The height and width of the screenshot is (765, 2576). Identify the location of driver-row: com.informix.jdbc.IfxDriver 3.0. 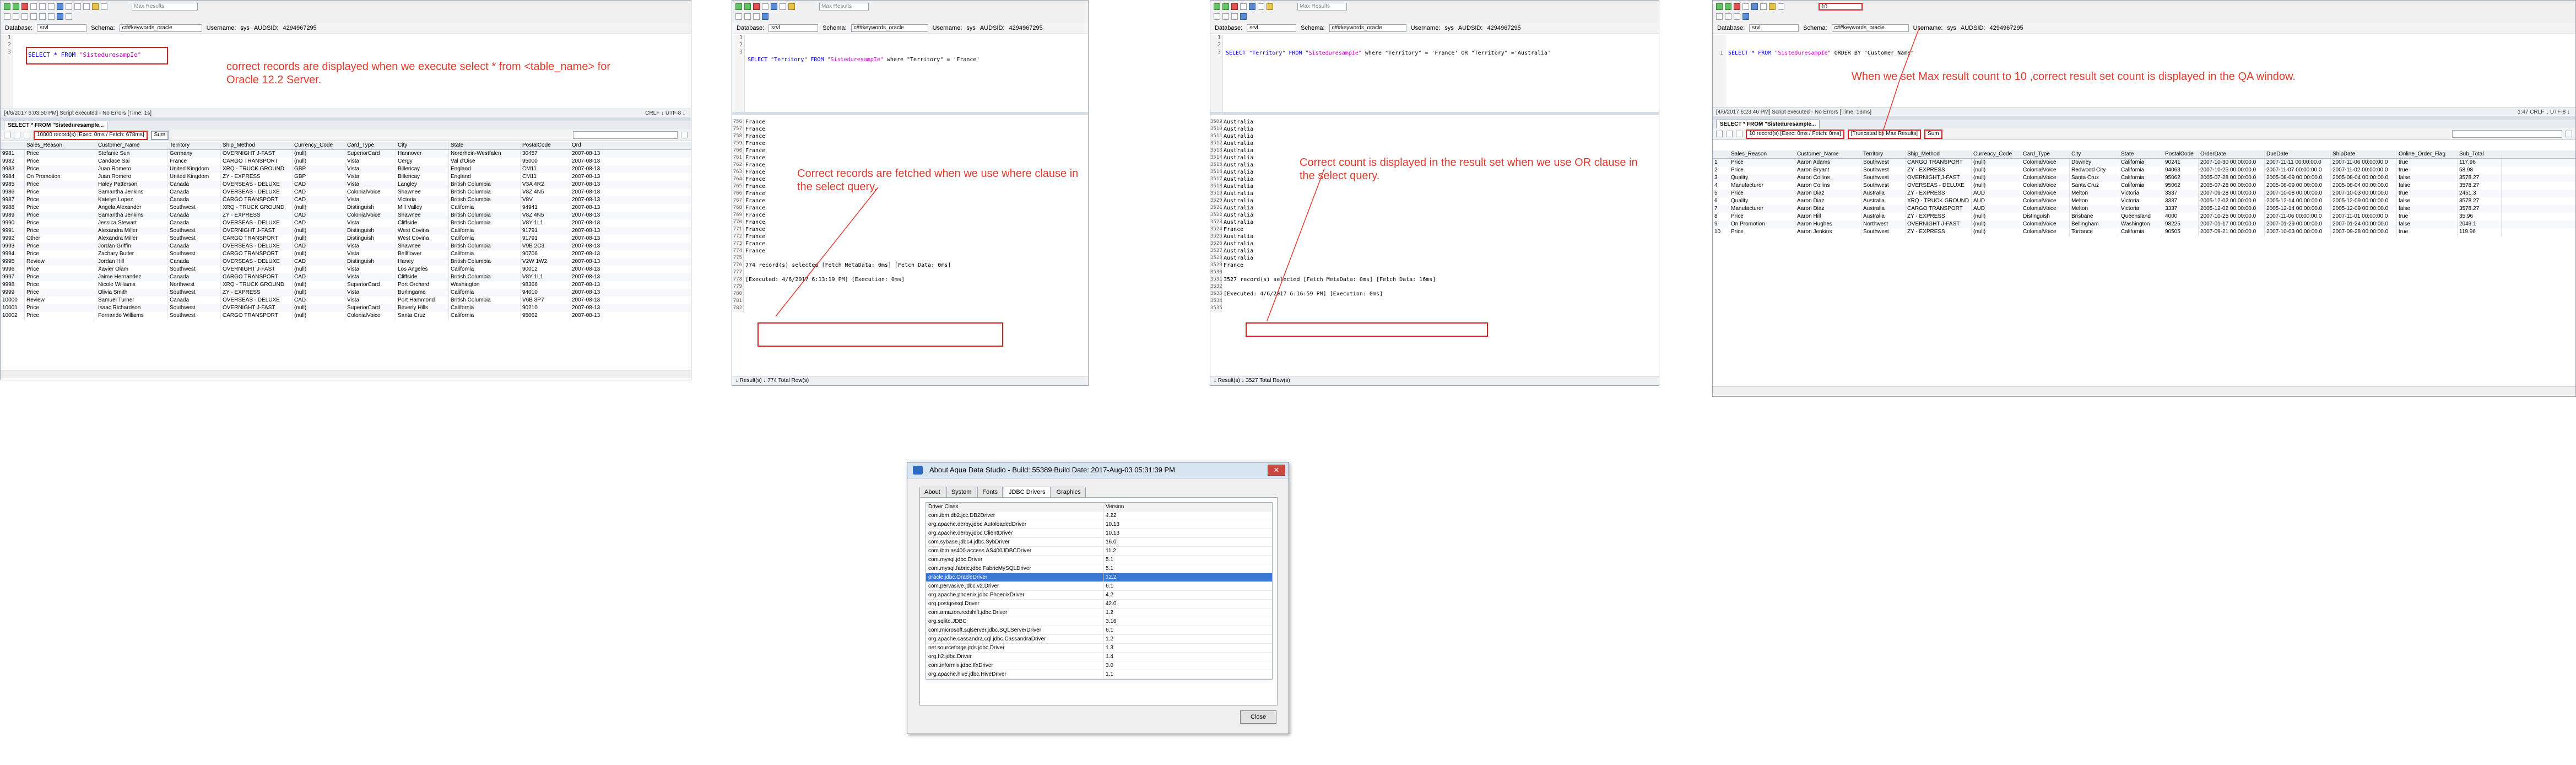
(1099, 665).